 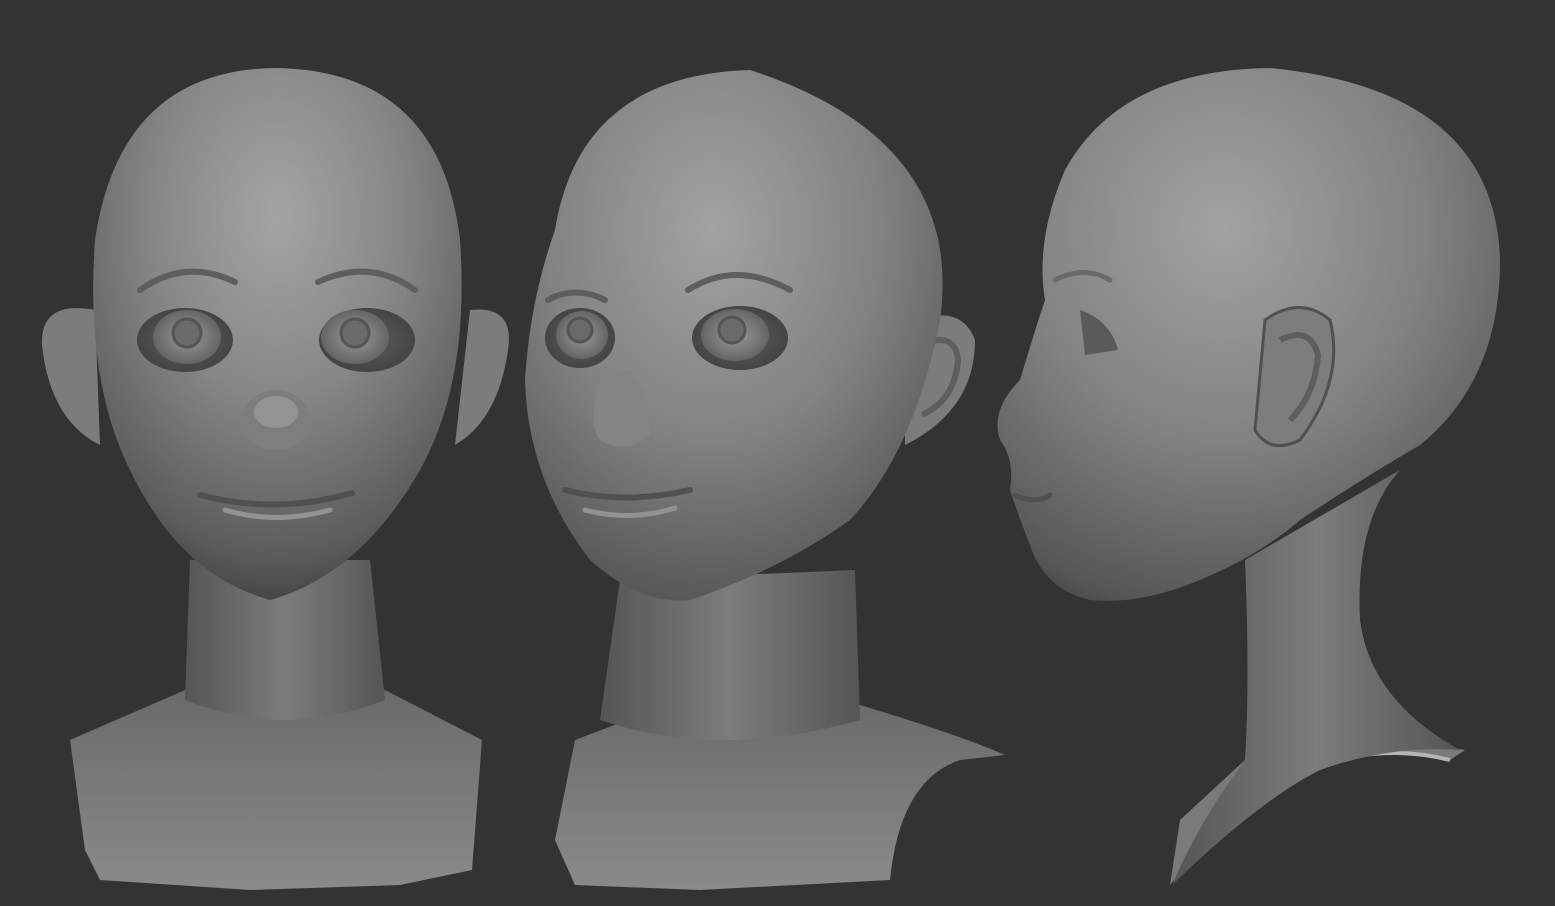 What do you see at coordinates (730, 655) in the screenshot?
I see `tq-neck` at bounding box center [730, 655].